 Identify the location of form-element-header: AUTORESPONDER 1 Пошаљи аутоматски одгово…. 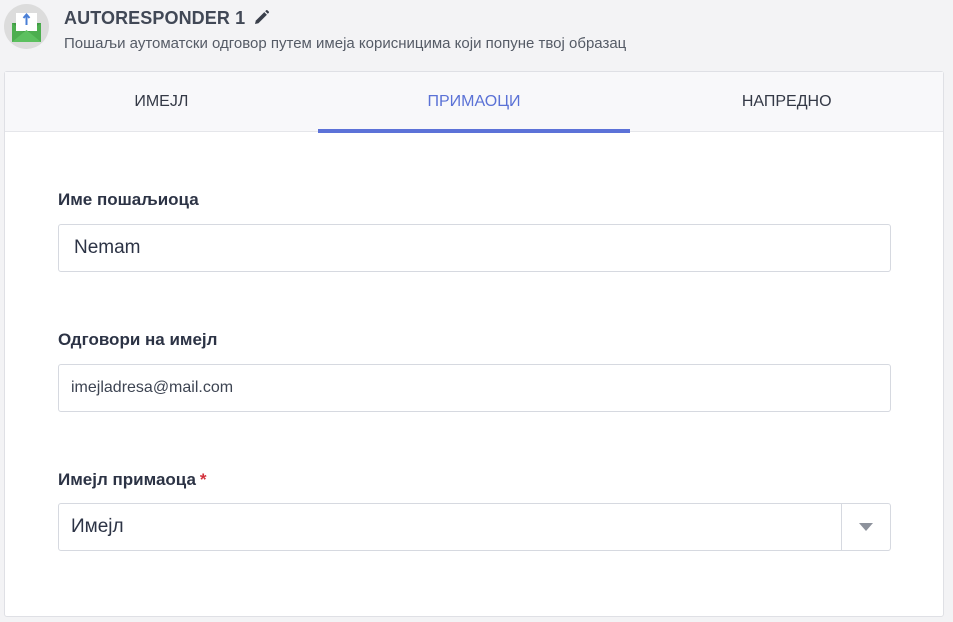
(476, 35).